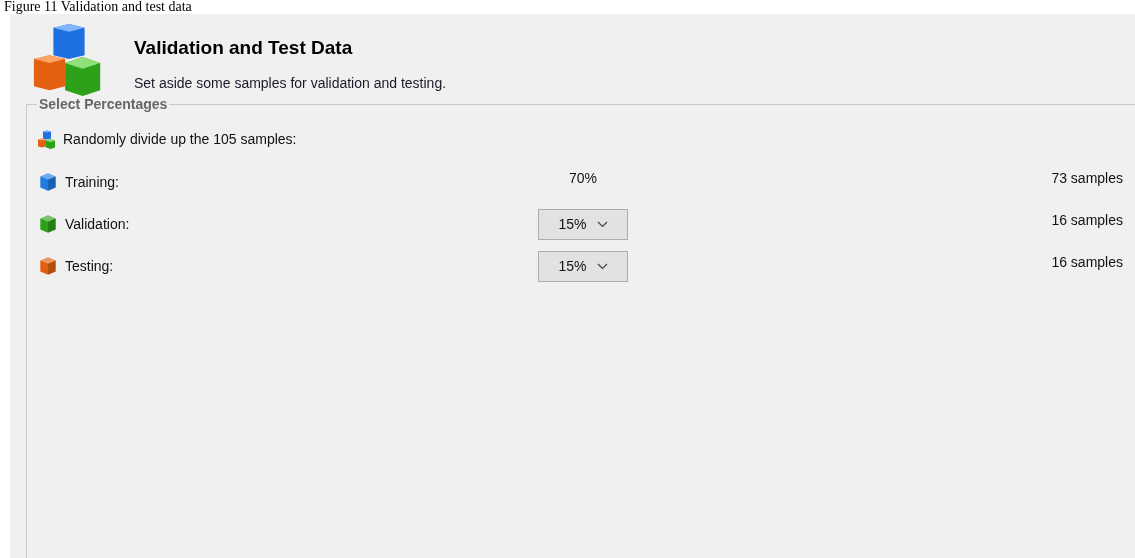 Image resolution: width=1135 pixels, height=558 pixels. I want to click on row-label: Training:, so click(92, 182).